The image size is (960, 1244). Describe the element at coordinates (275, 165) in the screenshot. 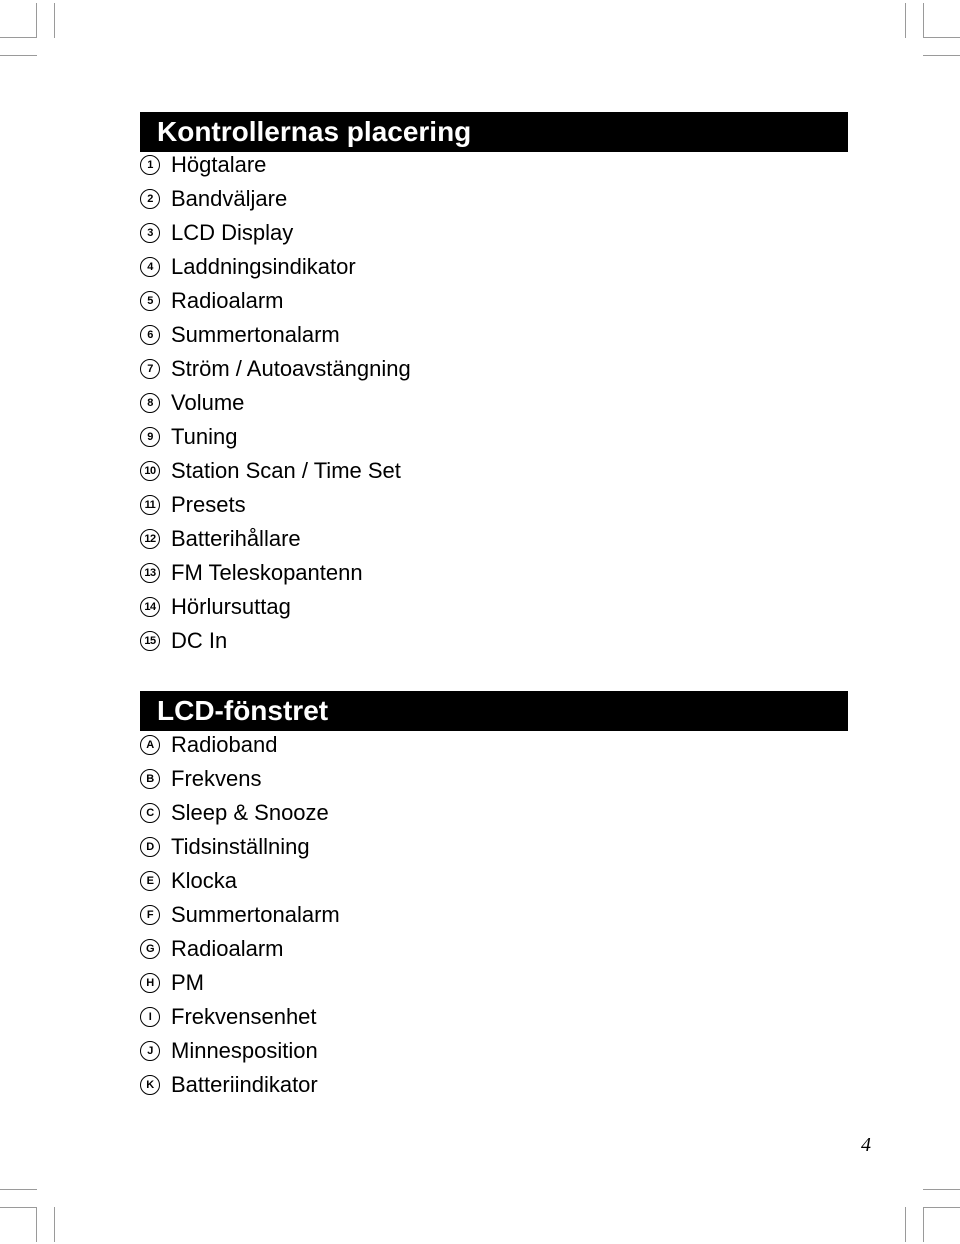

I see `list-item: 1 Högtalare` at that location.